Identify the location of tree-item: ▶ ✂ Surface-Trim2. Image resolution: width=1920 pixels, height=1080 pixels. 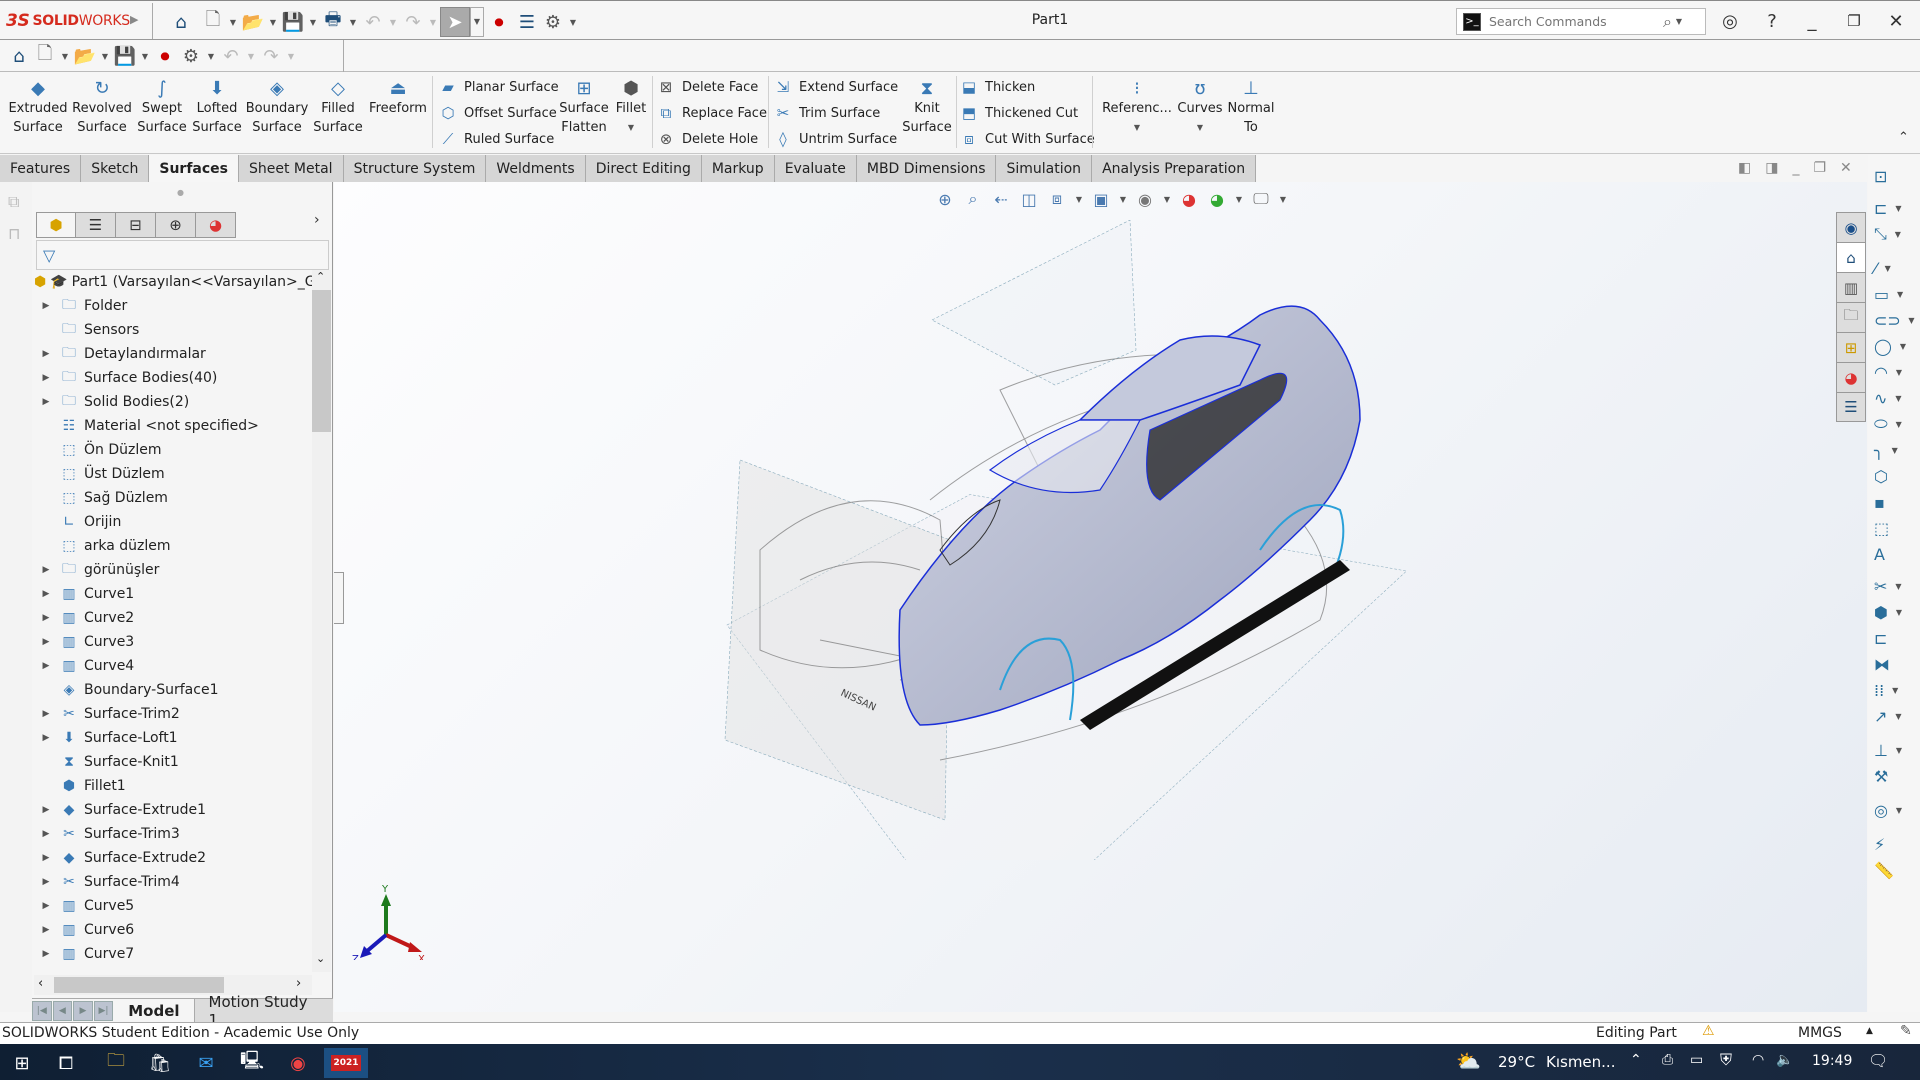
(173, 714).